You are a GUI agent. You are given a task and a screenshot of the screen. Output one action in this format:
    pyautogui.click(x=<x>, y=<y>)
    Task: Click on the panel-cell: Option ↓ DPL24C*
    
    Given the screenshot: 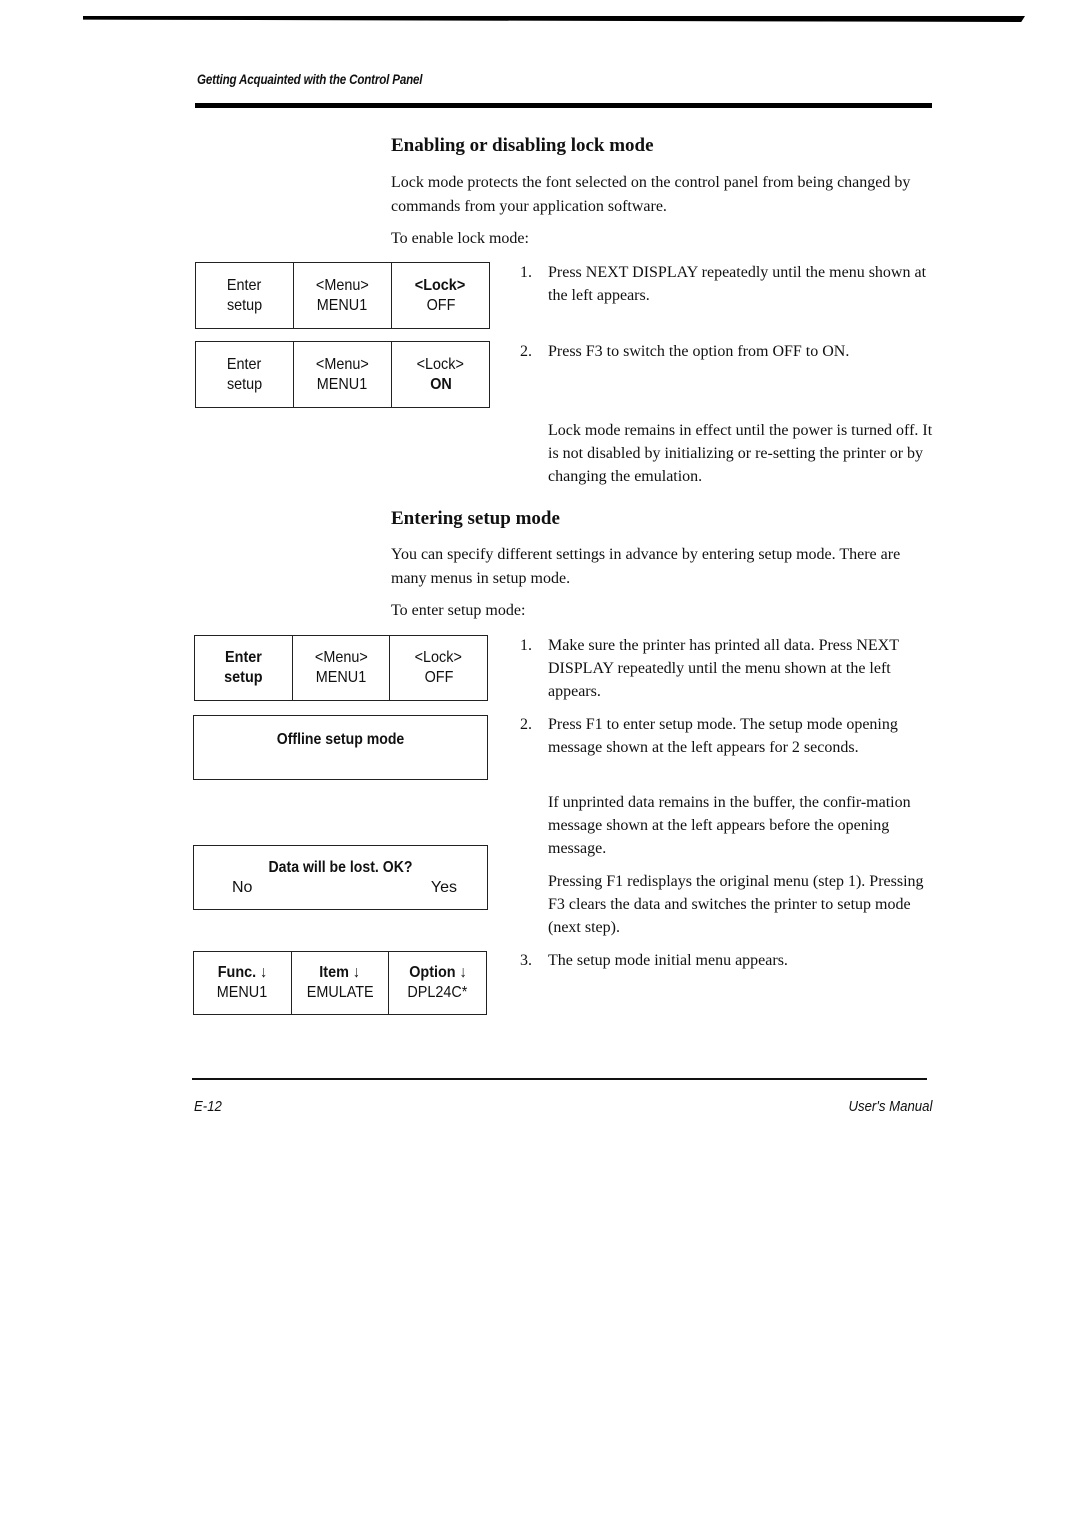 What is the action you would take?
    pyautogui.click(x=437, y=983)
    